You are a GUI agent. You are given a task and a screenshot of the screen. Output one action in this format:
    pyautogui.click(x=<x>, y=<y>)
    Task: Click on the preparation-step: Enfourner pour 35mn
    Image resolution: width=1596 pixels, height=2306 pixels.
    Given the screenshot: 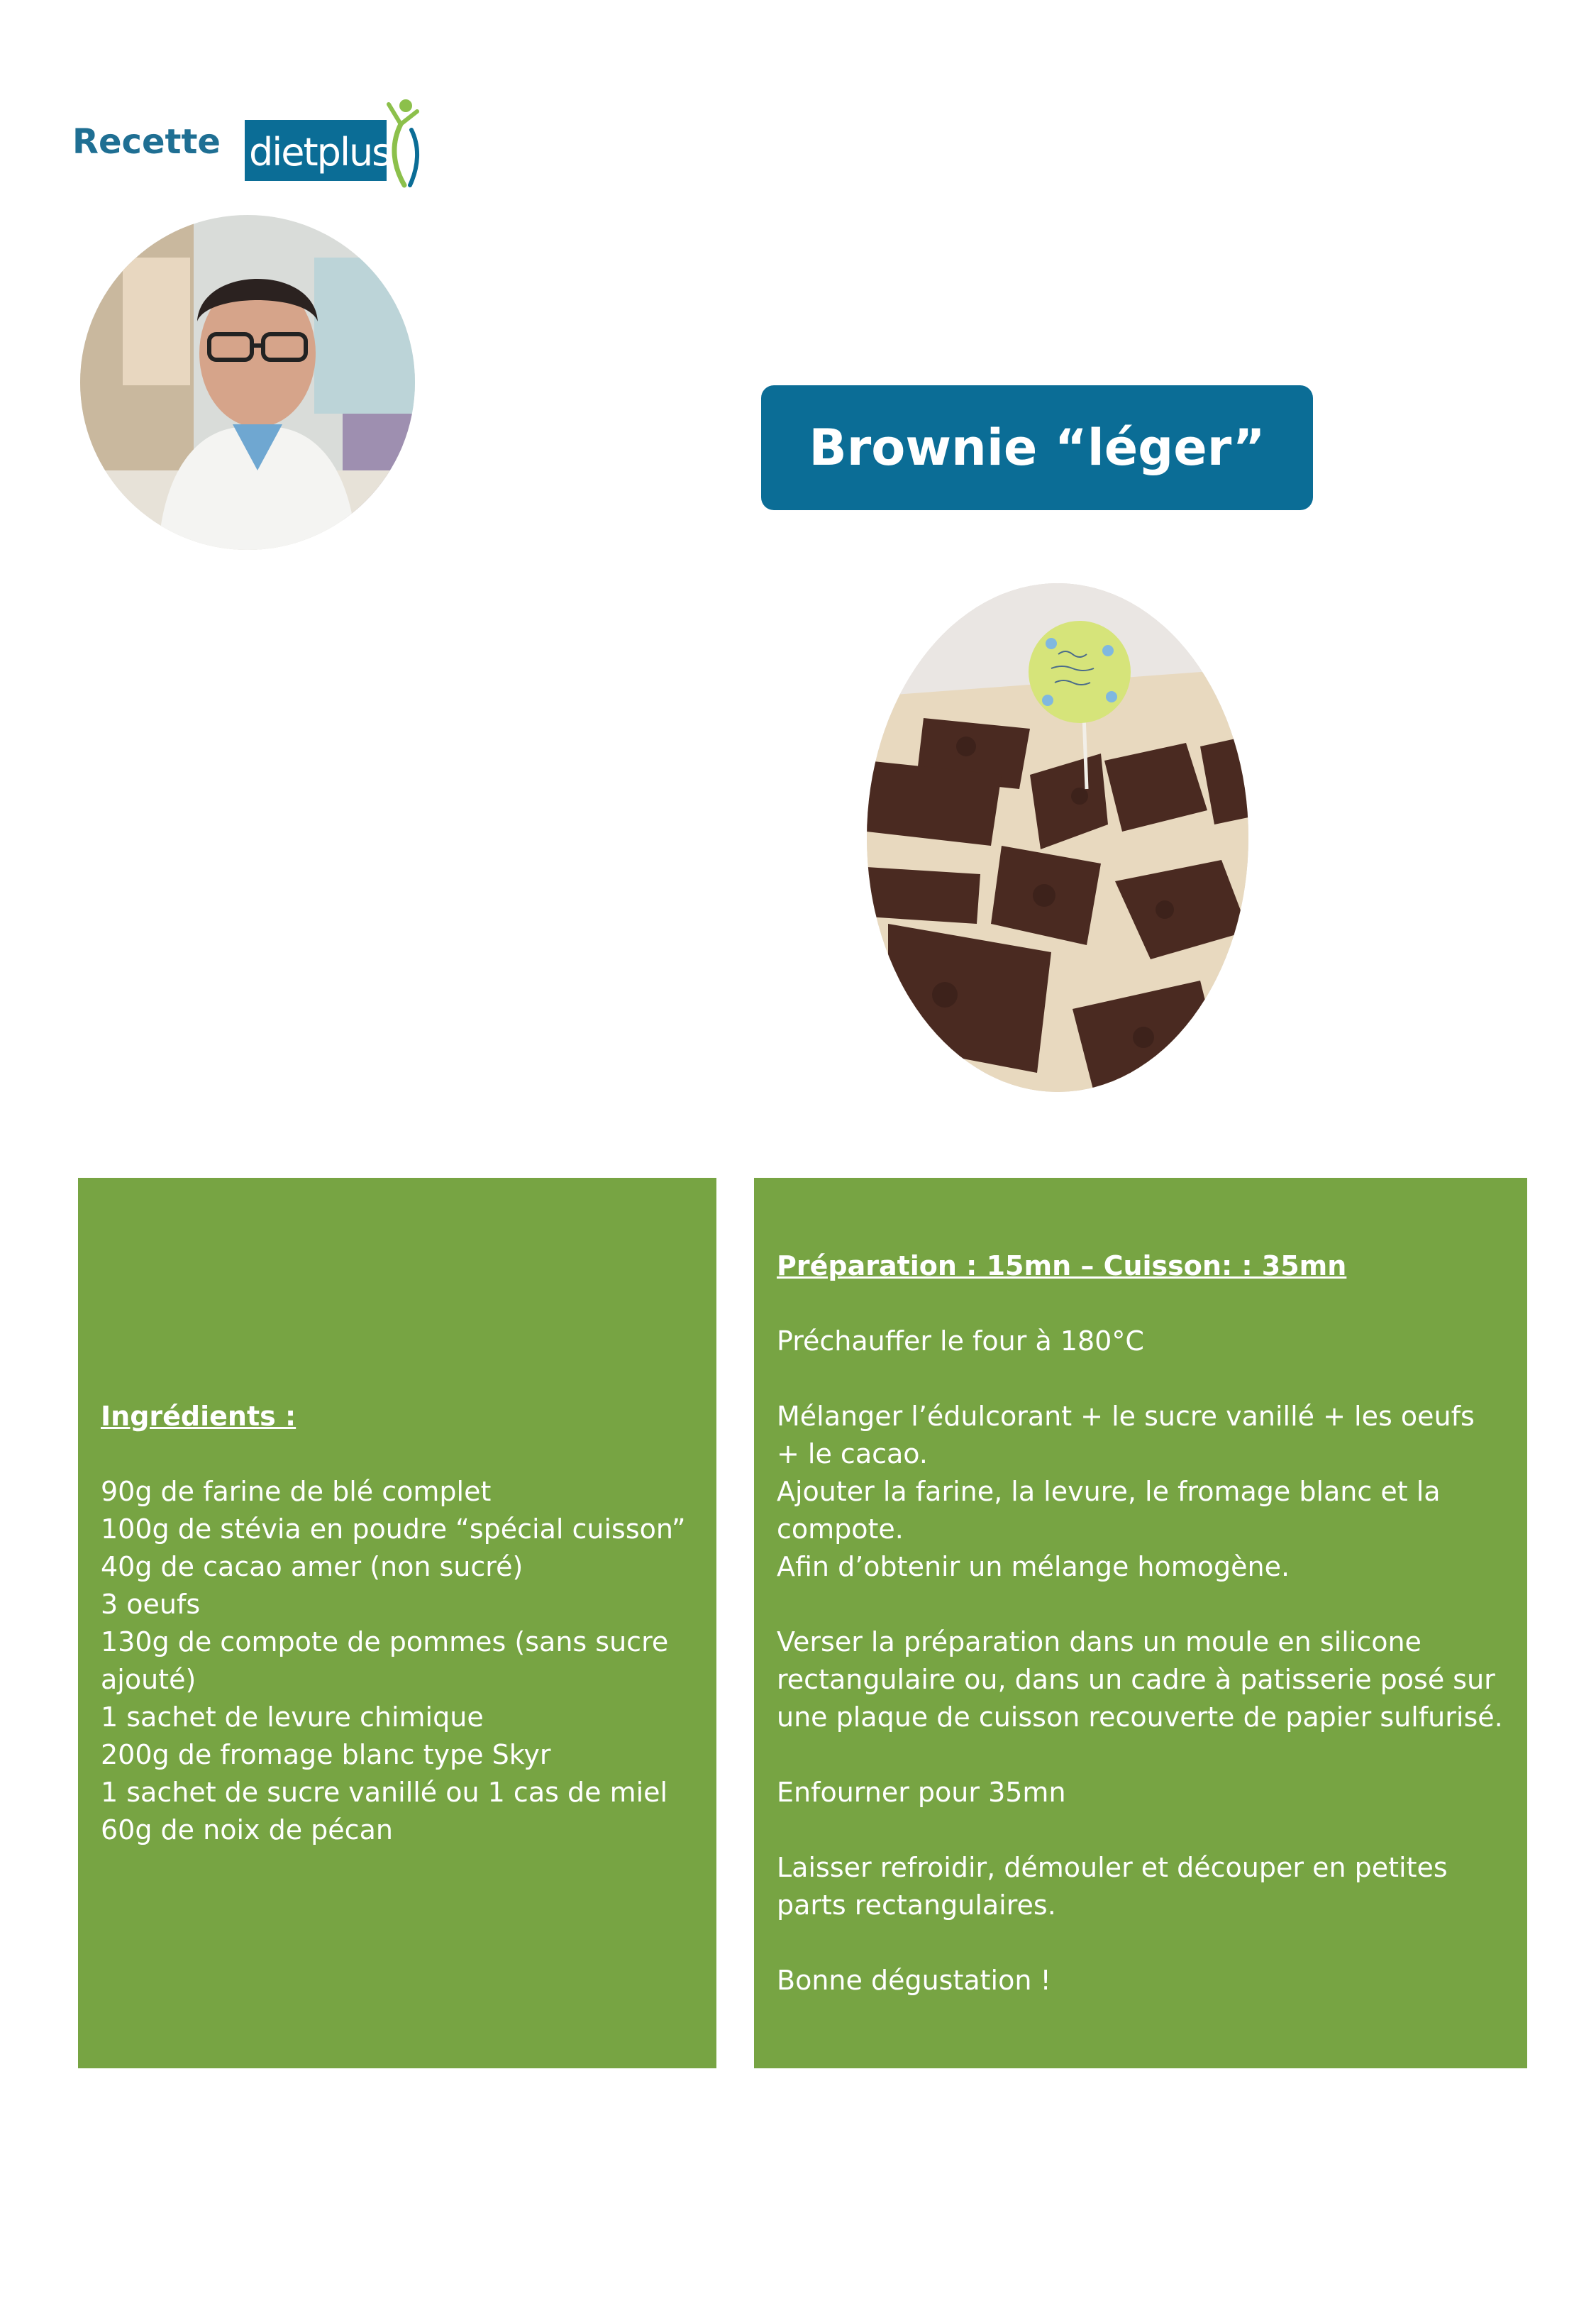 What is the action you would take?
    pyautogui.click(x=922, y=1793)
    